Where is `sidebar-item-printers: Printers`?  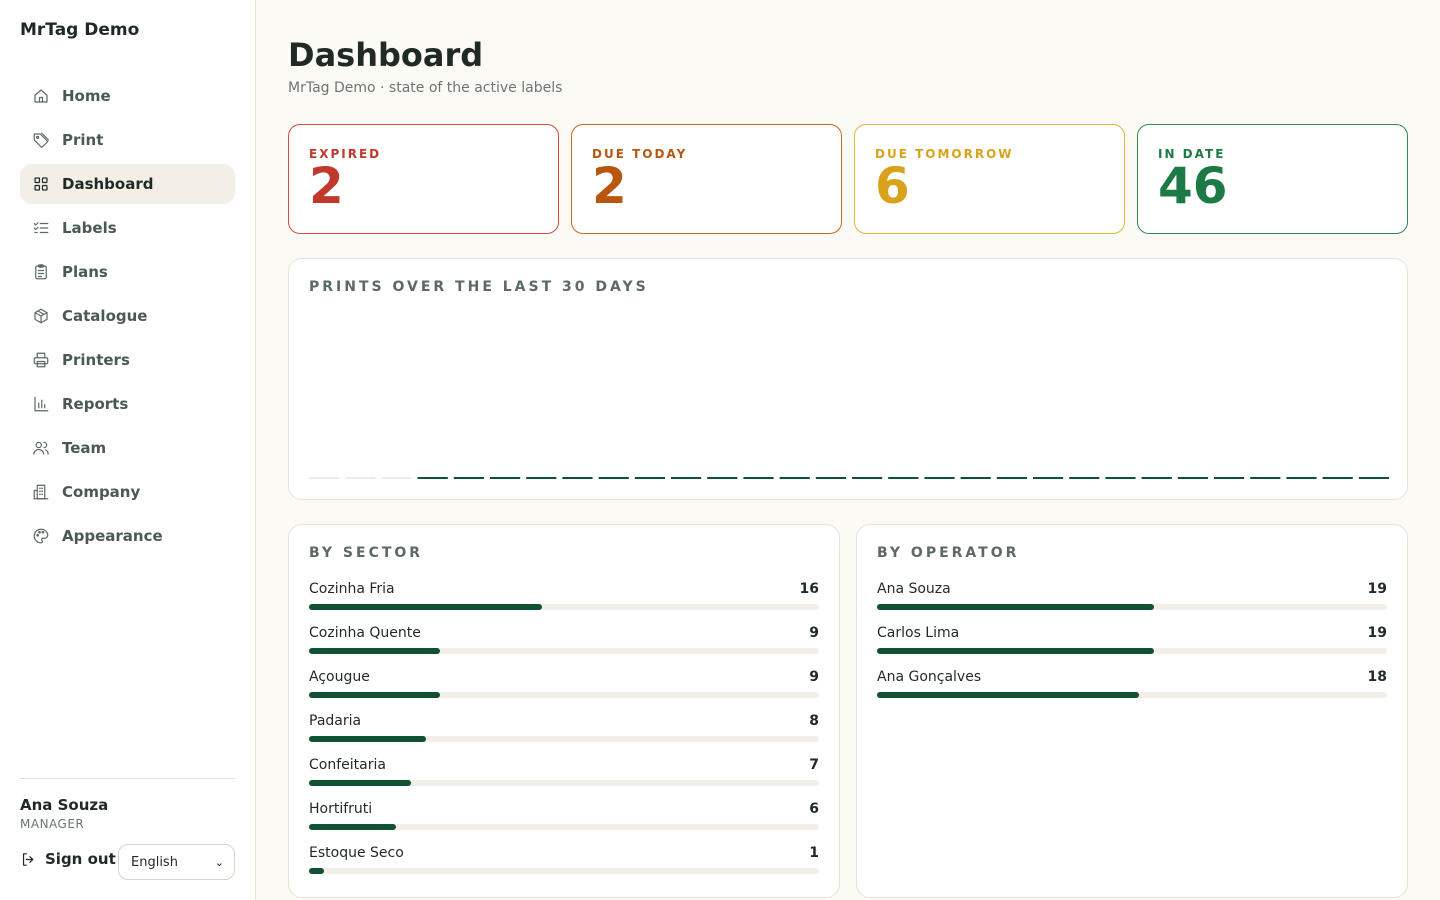 sidebar-item-printers: Printers is located at coordinates (127, 360).